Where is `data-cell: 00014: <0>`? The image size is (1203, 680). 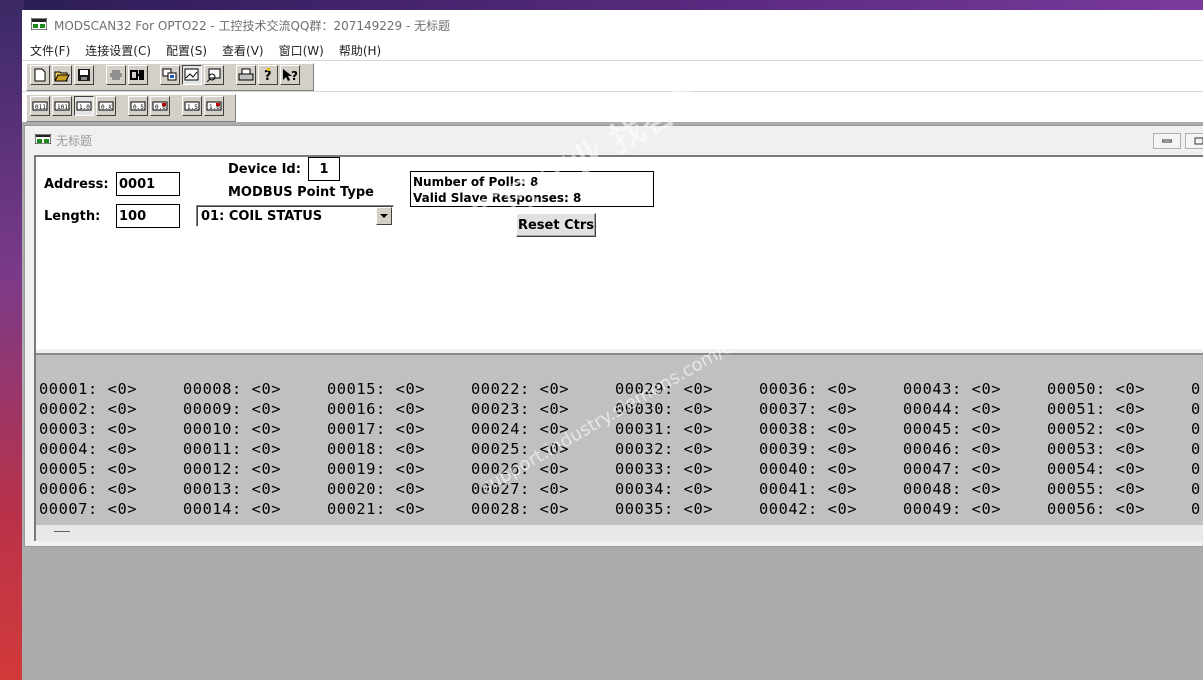 data-cell: 00014: <0> is located at coordinates (255, 509).